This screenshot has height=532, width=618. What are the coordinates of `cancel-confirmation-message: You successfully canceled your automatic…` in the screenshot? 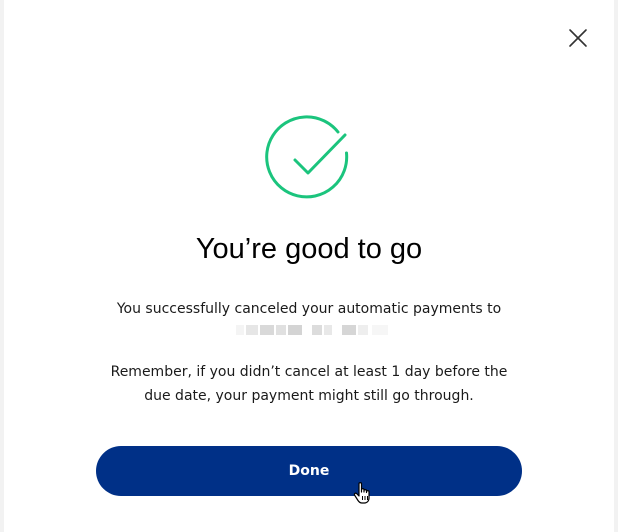 It's located at (309, 309).